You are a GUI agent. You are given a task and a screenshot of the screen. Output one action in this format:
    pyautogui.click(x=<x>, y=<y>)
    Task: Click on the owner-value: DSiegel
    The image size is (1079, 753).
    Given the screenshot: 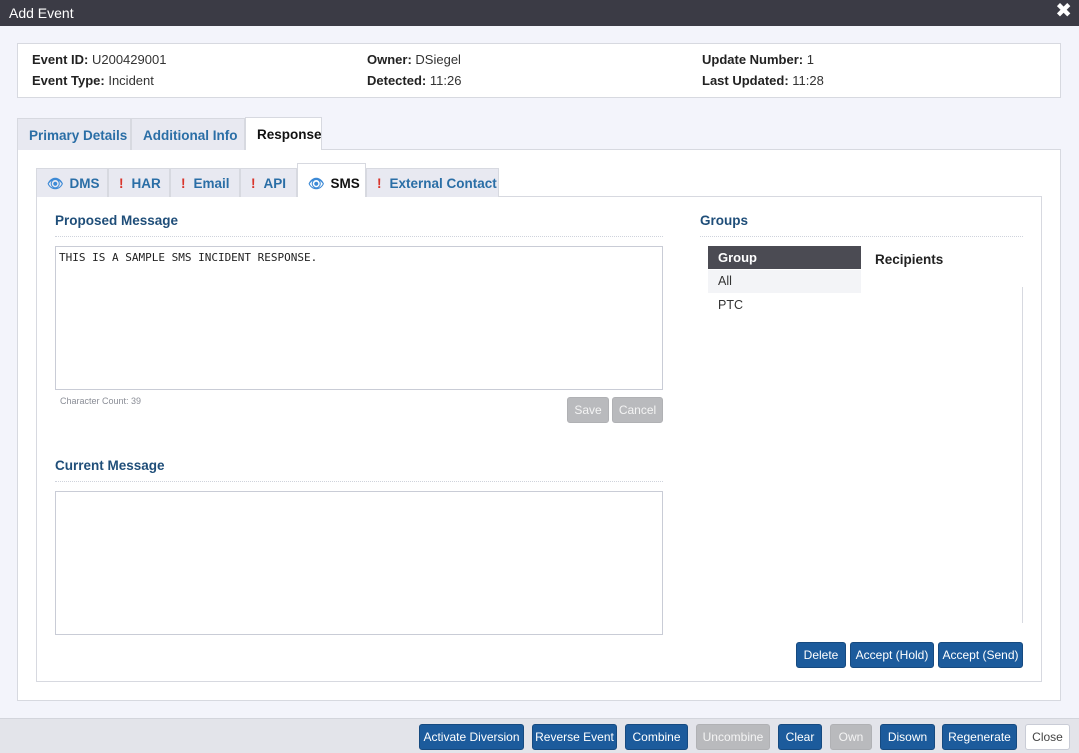 What is the action you would take?
    pyautogui.click(x=438, y=59)
    